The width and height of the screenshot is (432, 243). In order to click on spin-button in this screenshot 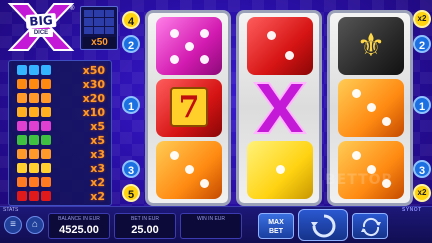, I will do `click(323, 225)`.